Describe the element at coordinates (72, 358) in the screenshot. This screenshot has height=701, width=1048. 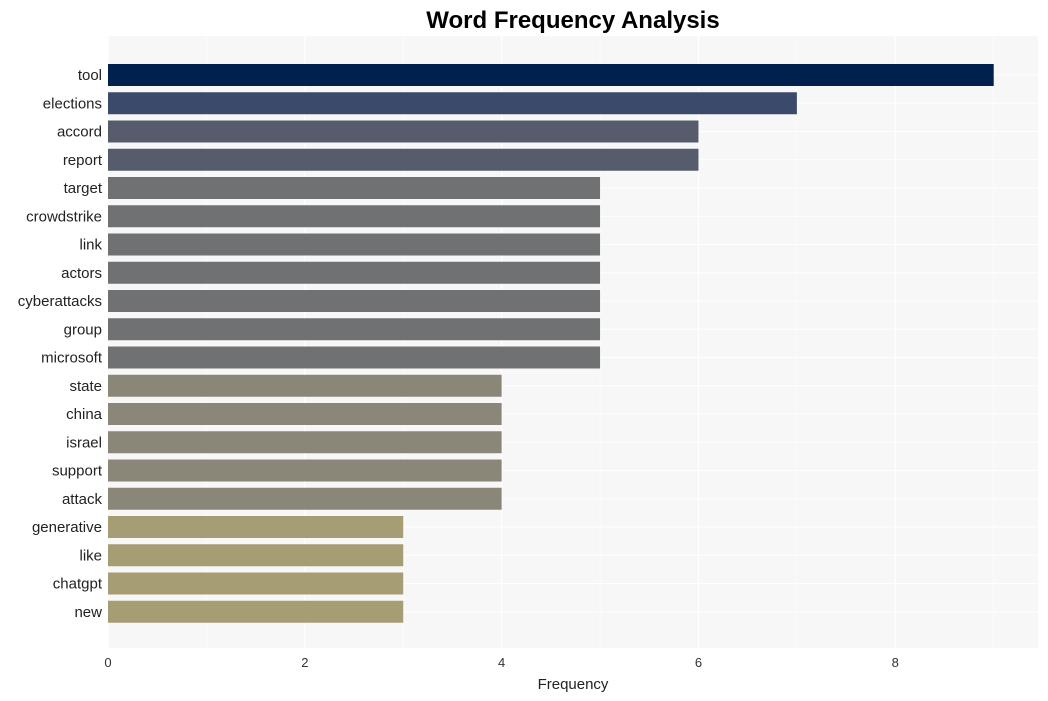
I see `y-tick-label: microsoft` at that location.